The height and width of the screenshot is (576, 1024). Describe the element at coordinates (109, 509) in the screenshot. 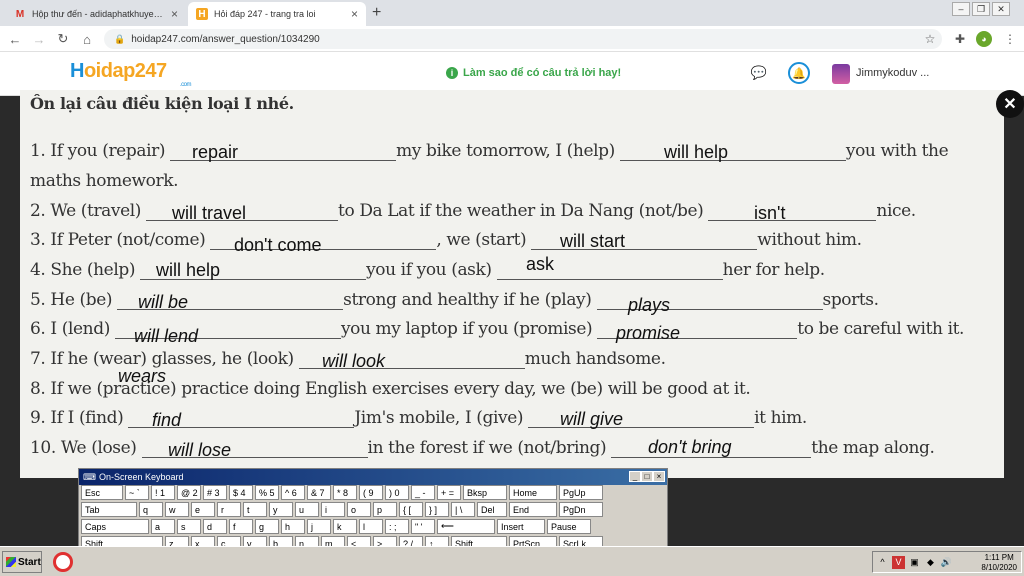

I see `osk-key: Tab` at that location.